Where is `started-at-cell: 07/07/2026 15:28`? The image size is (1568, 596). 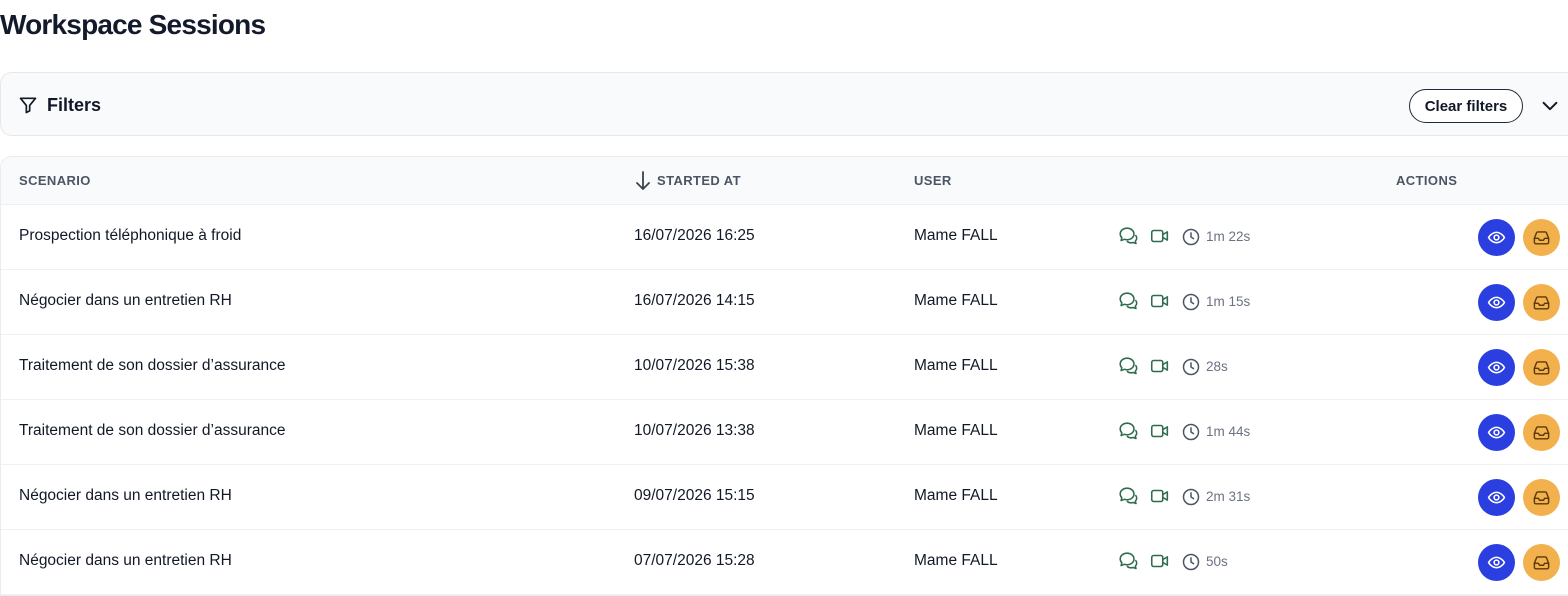
started-at-cell: 07/07/2026 15:28 is located at coordinates (694, 560).